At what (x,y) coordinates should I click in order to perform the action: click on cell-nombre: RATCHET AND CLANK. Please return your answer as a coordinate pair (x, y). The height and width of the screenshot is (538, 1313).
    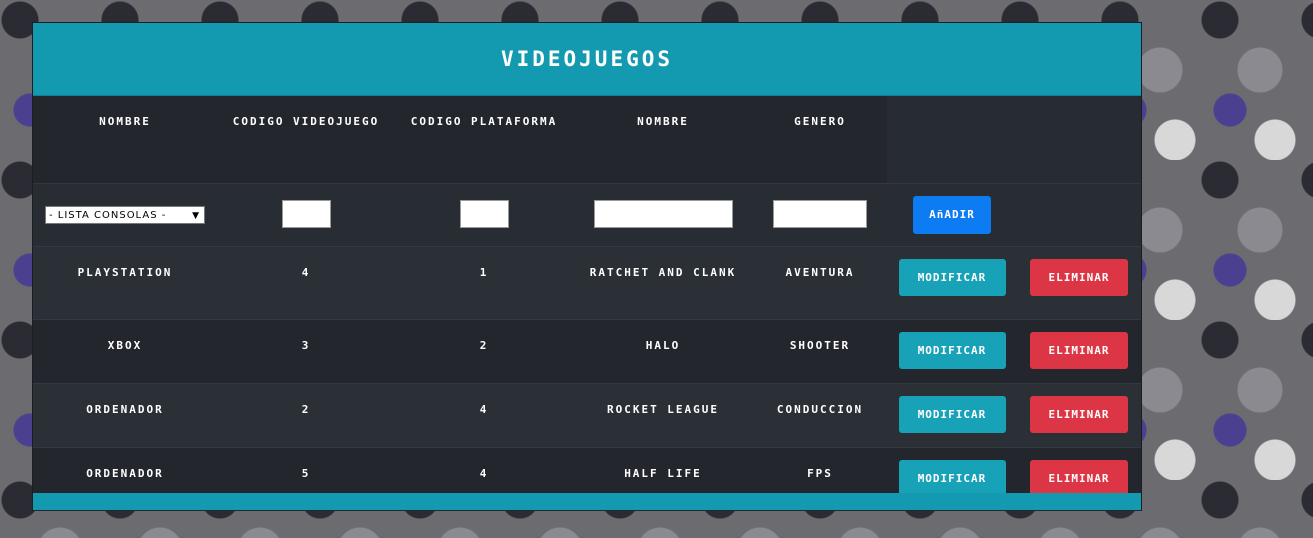
    Looking at the image, I should click on (663, 283).